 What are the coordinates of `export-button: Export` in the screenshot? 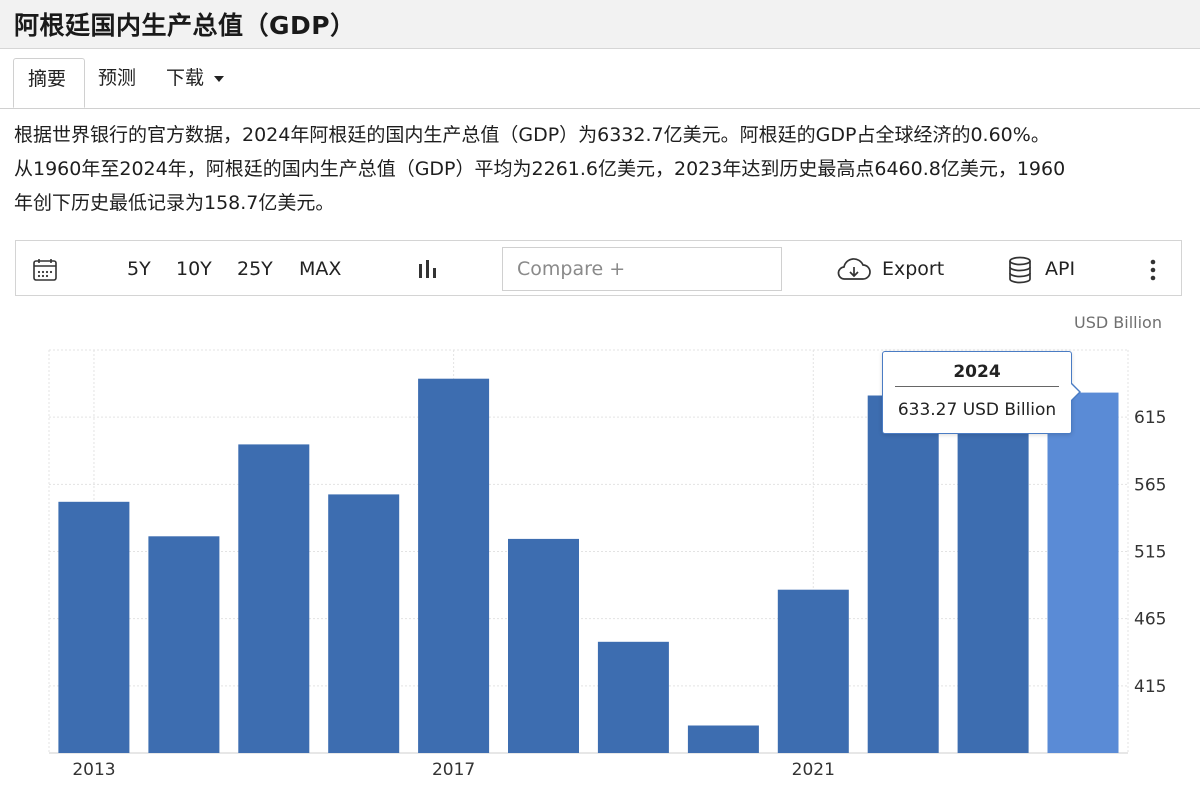 It's located at (891, 269).